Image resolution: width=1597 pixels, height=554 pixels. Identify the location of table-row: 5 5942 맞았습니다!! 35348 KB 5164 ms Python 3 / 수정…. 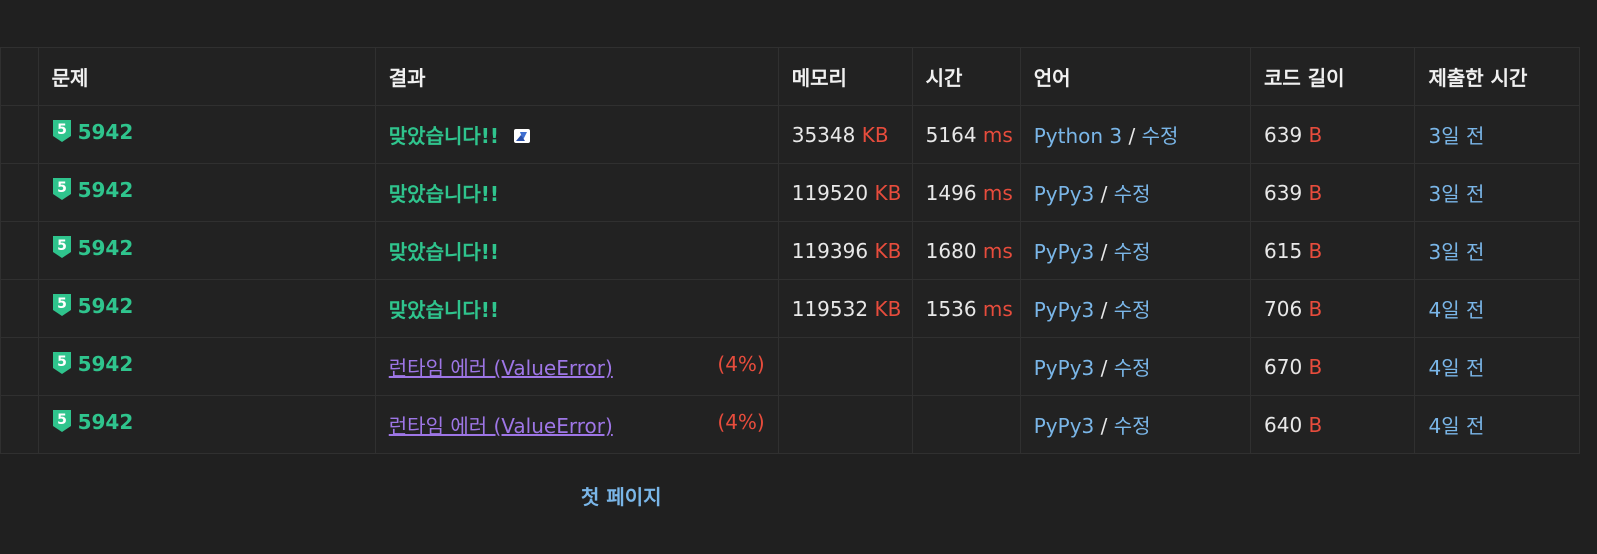
(790, 134).